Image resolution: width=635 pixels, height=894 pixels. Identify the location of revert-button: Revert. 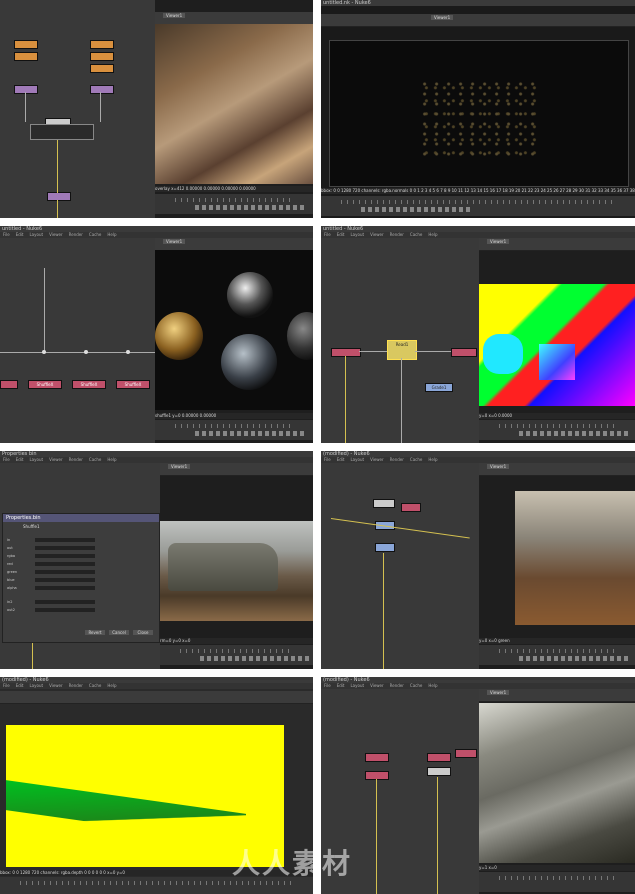
(95, 632).